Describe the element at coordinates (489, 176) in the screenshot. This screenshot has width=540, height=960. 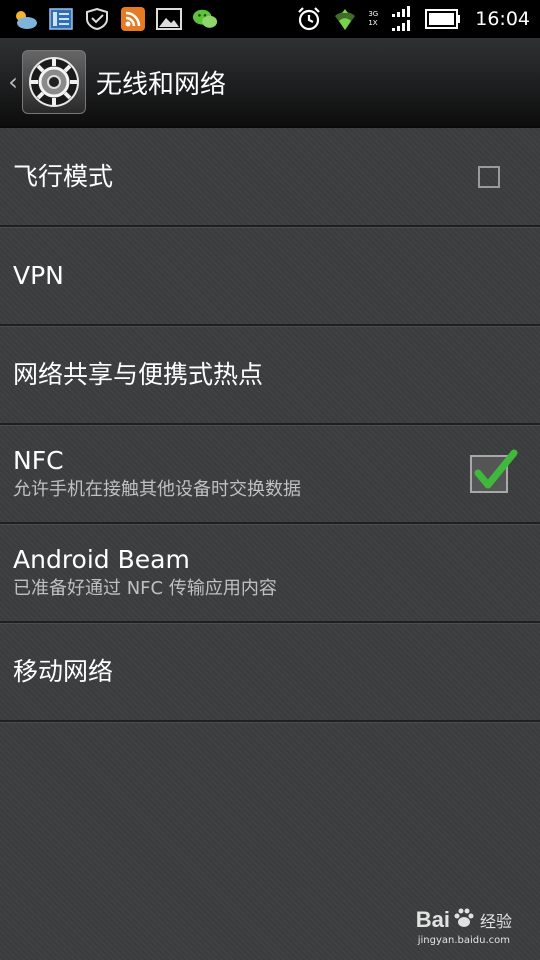
I see `airplane-mode-checkbox` at that location.